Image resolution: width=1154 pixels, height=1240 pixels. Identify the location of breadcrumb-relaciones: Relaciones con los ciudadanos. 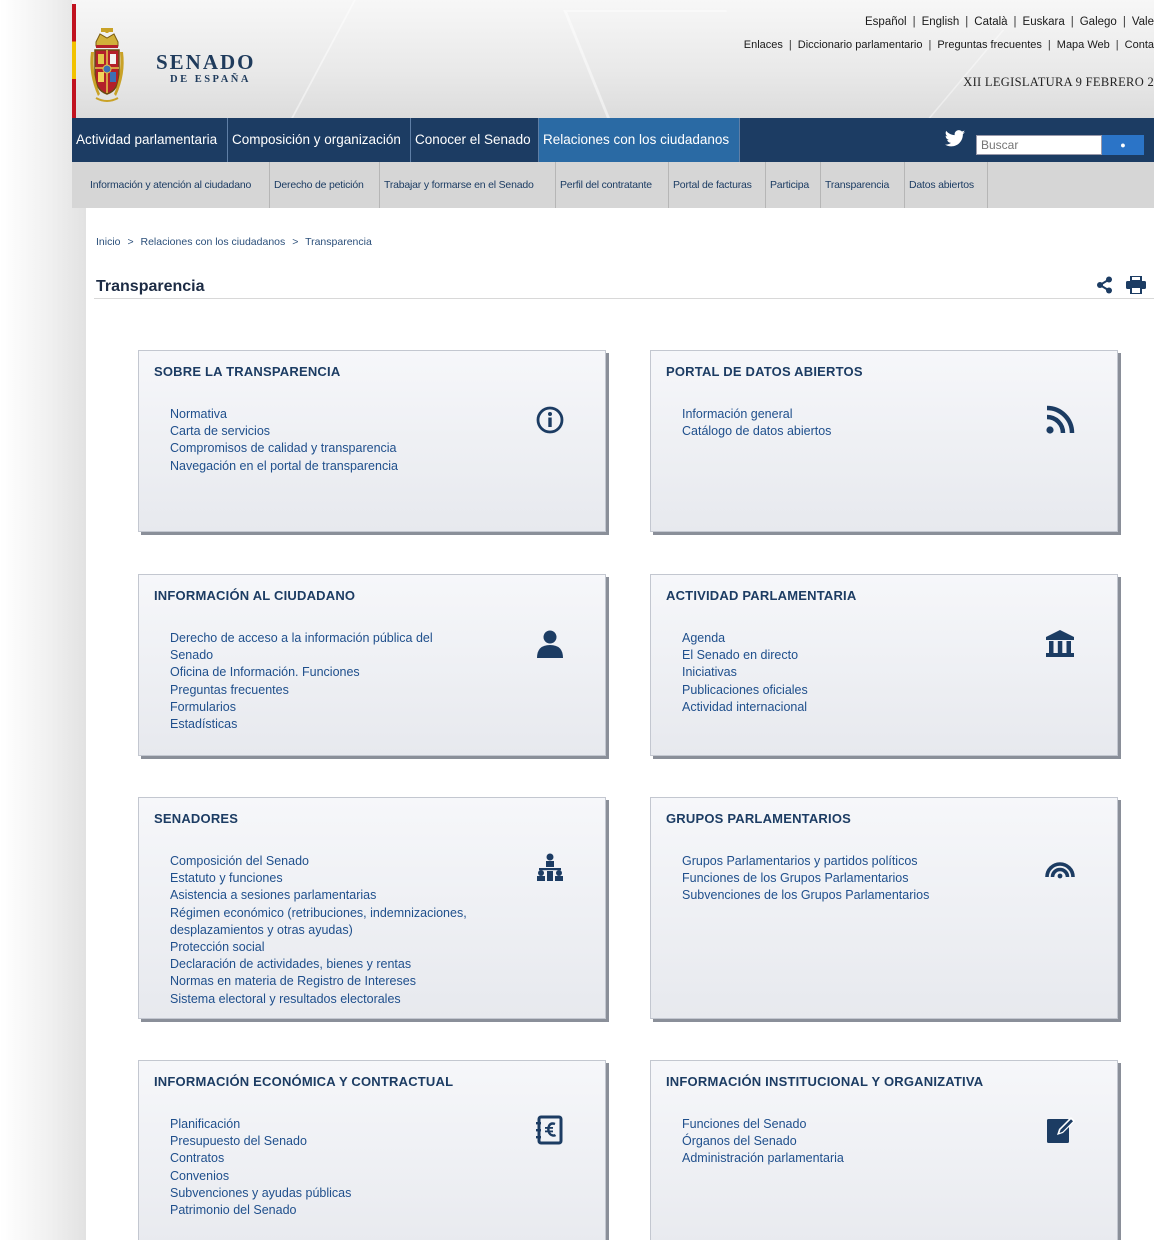
(213, 242).